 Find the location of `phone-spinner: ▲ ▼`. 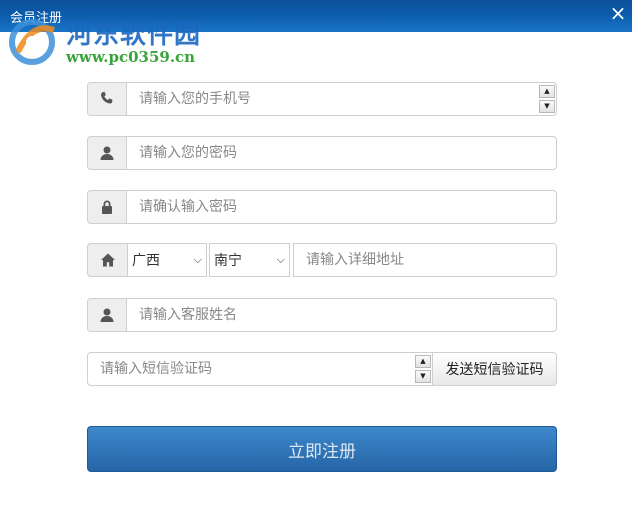

phone-spinner: ▲ ▼ is located at coordinates (547, 99).